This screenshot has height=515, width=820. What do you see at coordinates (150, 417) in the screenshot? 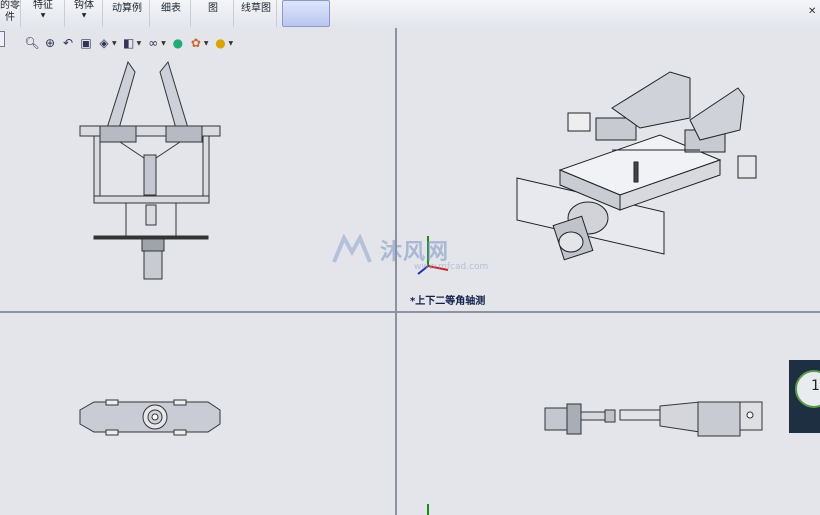
I see `top-view-gripper` at bounding box center [150, 417].